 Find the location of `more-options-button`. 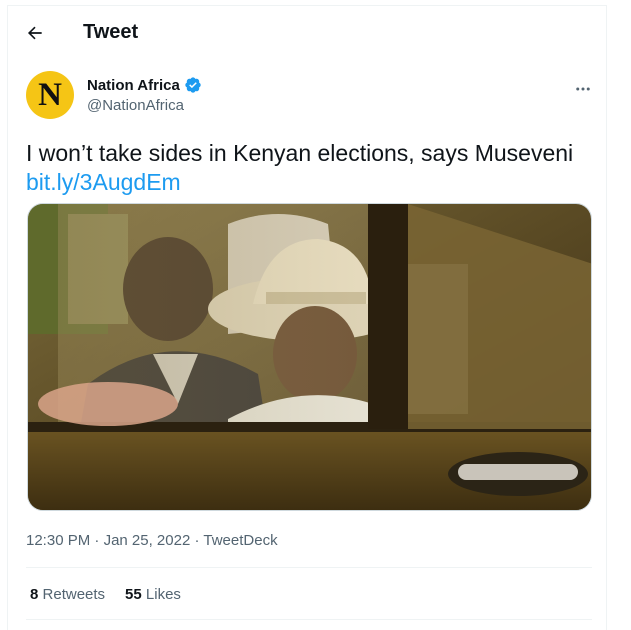

more-options-button is located at coordinates (583, 89).